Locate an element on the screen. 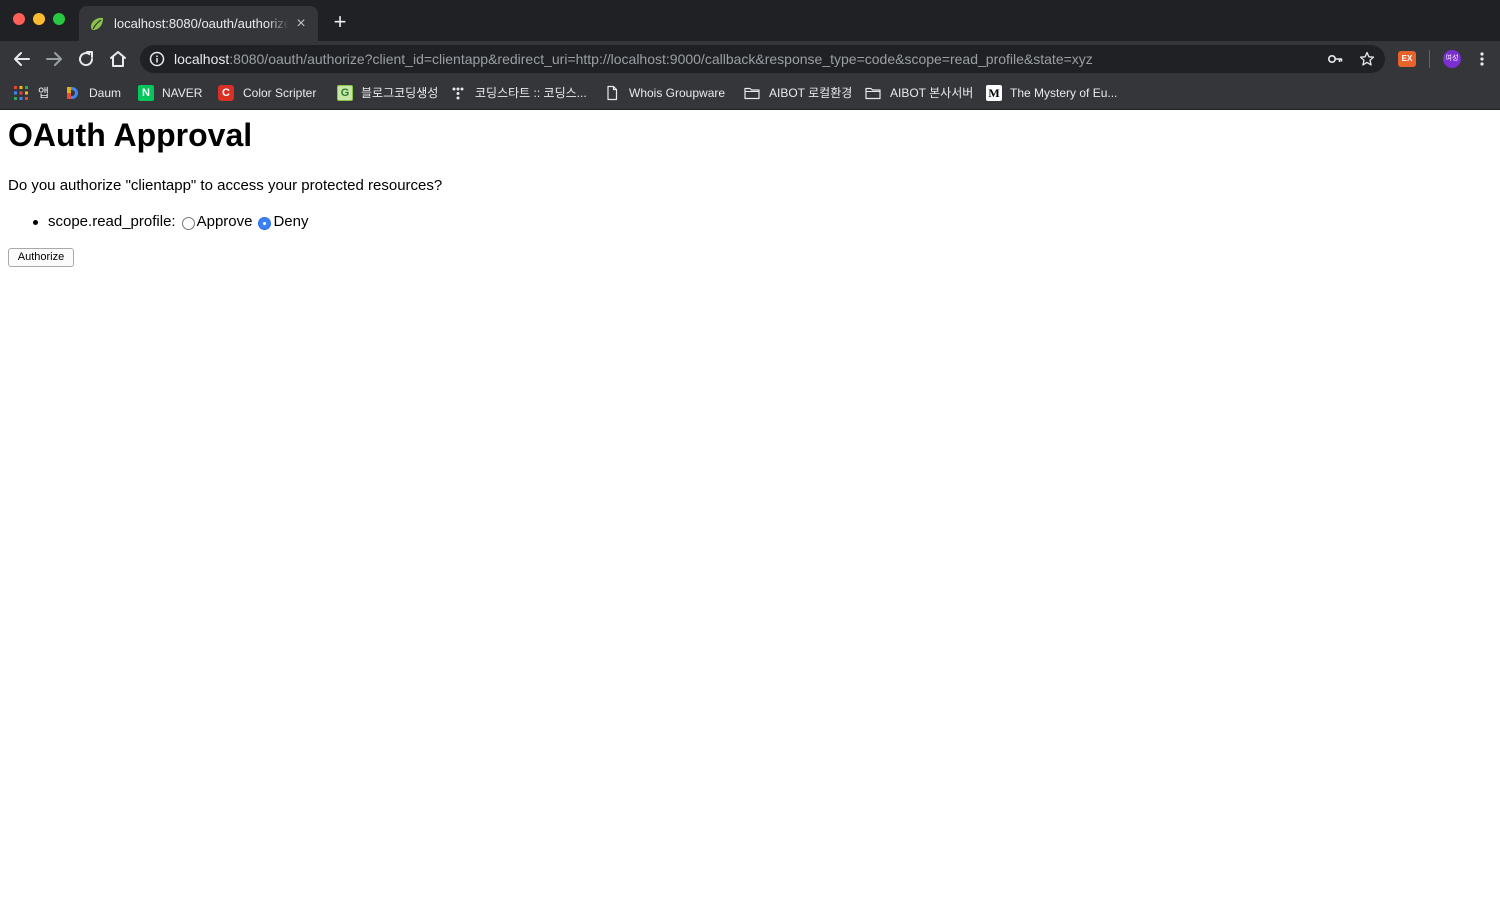  list-bullet is located at coordinates (35, 222).